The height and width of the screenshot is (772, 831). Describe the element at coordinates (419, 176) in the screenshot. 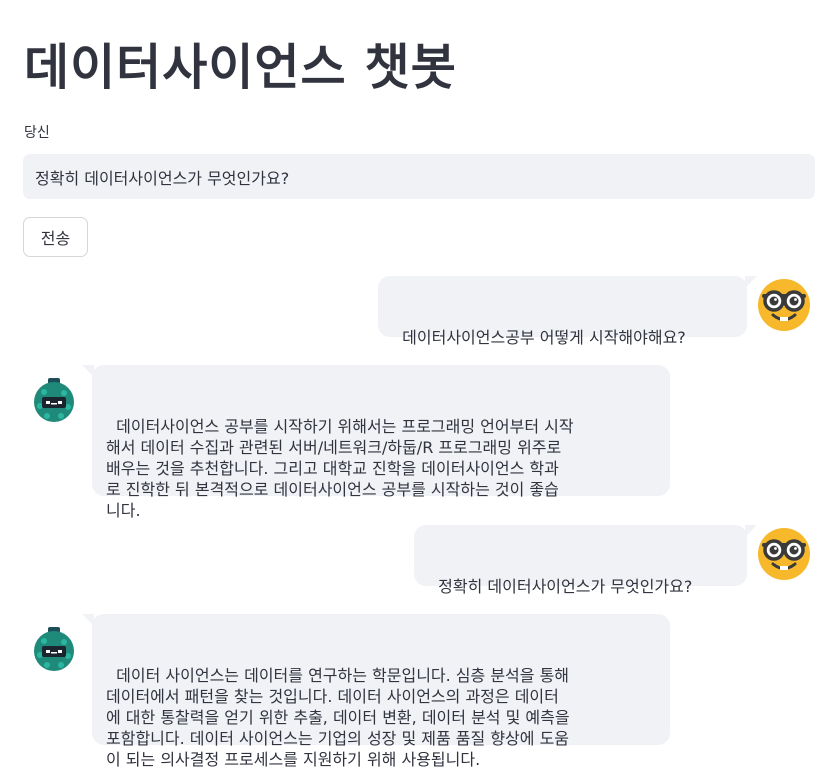

I see `message-input` at that location.